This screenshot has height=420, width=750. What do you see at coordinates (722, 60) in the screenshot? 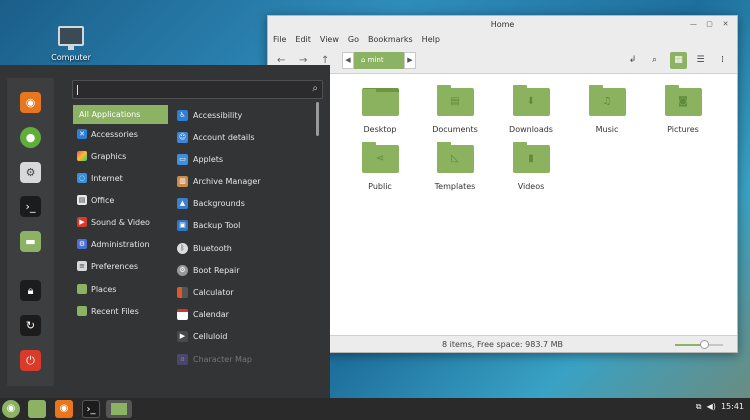
I see `compact-view-icon: ⁞` at bounding box center [722, 60].